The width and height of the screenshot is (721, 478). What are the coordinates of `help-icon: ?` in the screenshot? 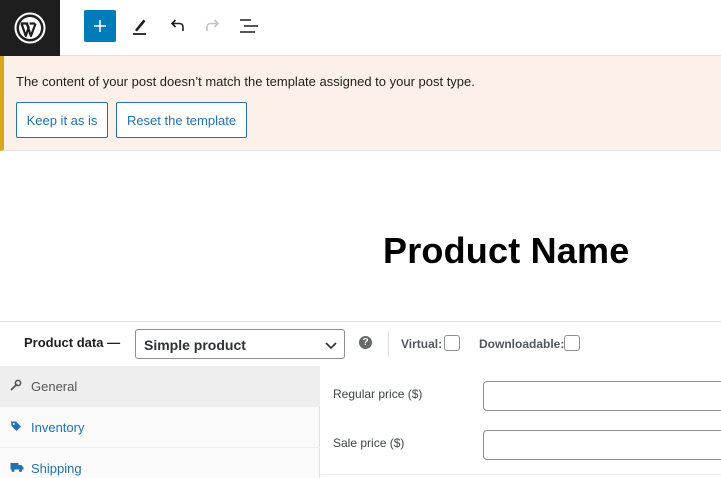 It's located at (365, 342).